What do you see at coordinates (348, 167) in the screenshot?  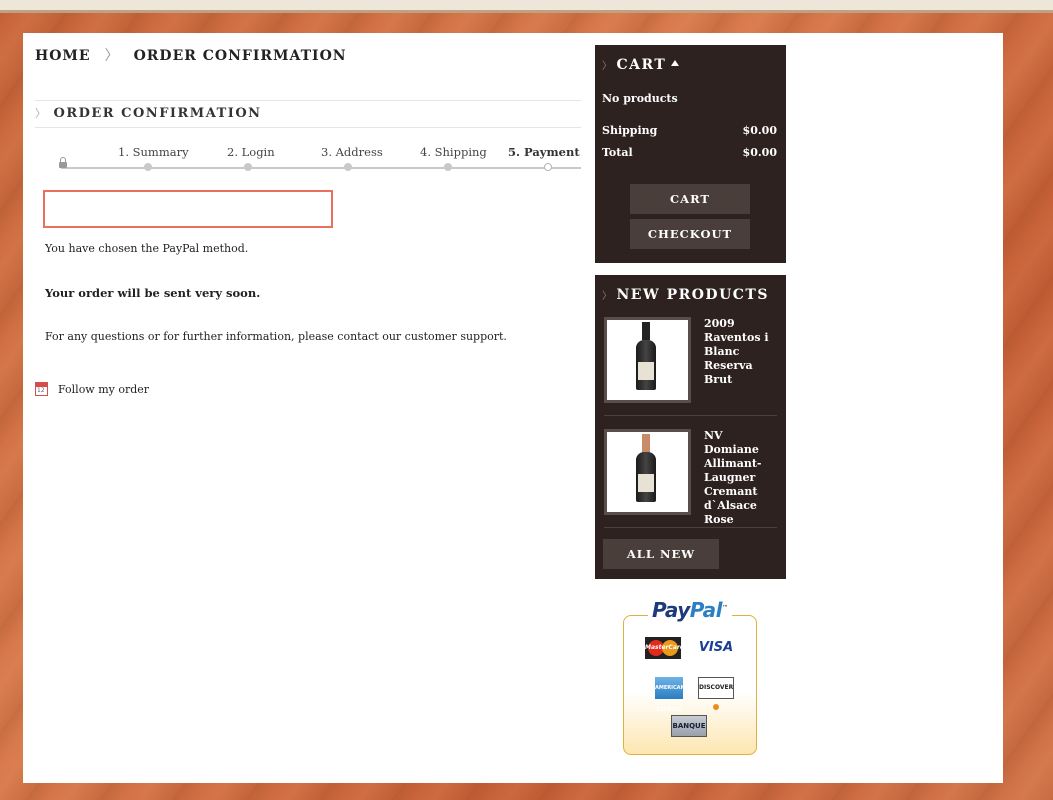 I see `step-address-dot` at bounding box center [348, 167].